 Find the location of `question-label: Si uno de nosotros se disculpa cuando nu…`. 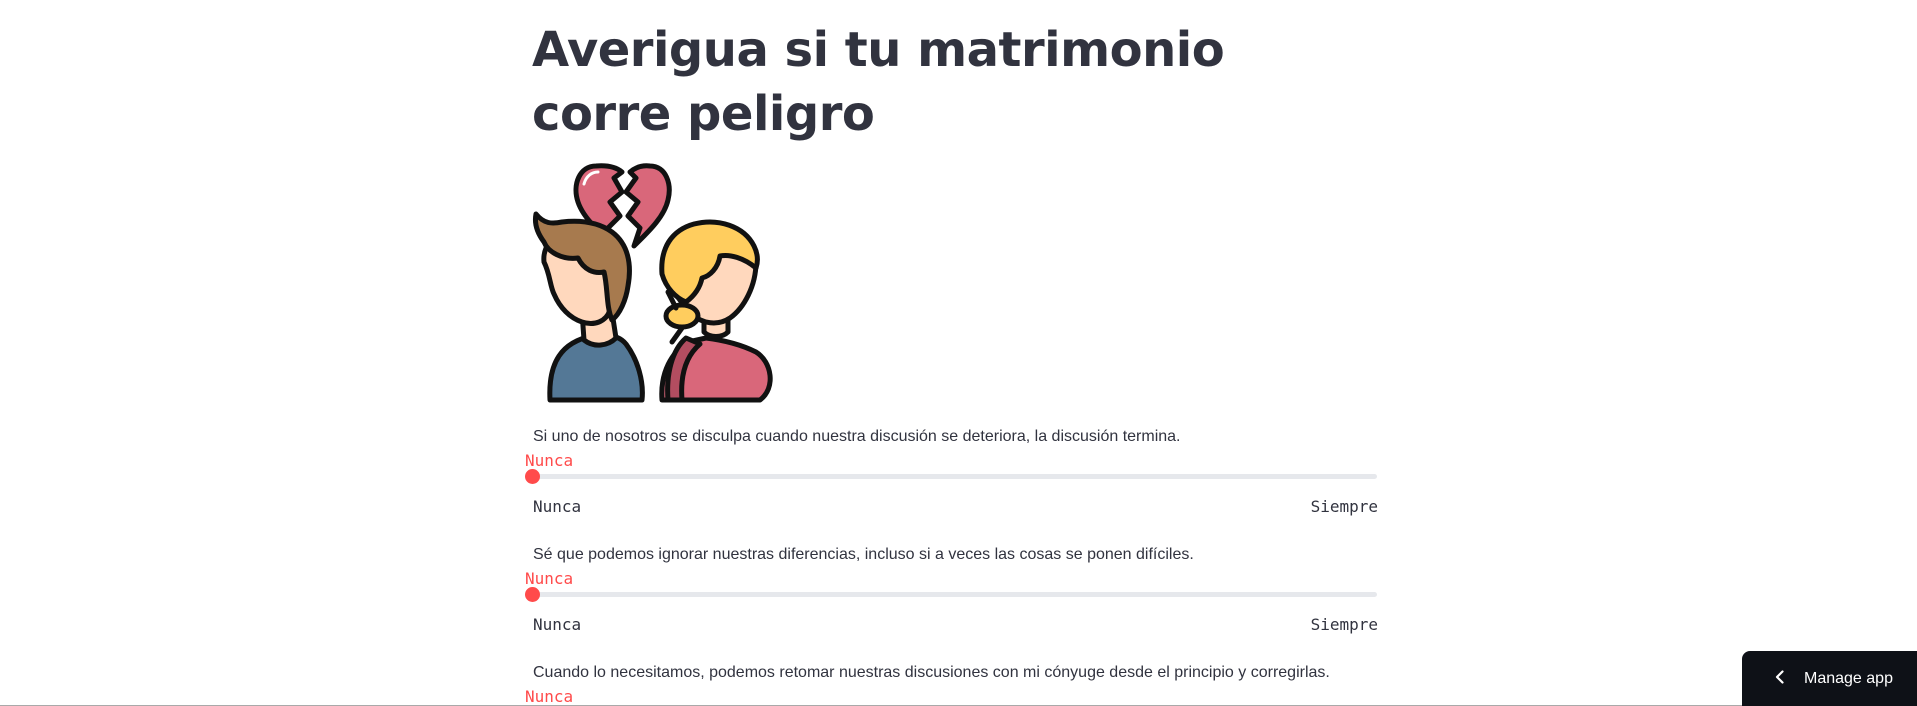

question-label: Si uno de nosotros se disculpa cuando nu… is located at coordinates (857, 436).